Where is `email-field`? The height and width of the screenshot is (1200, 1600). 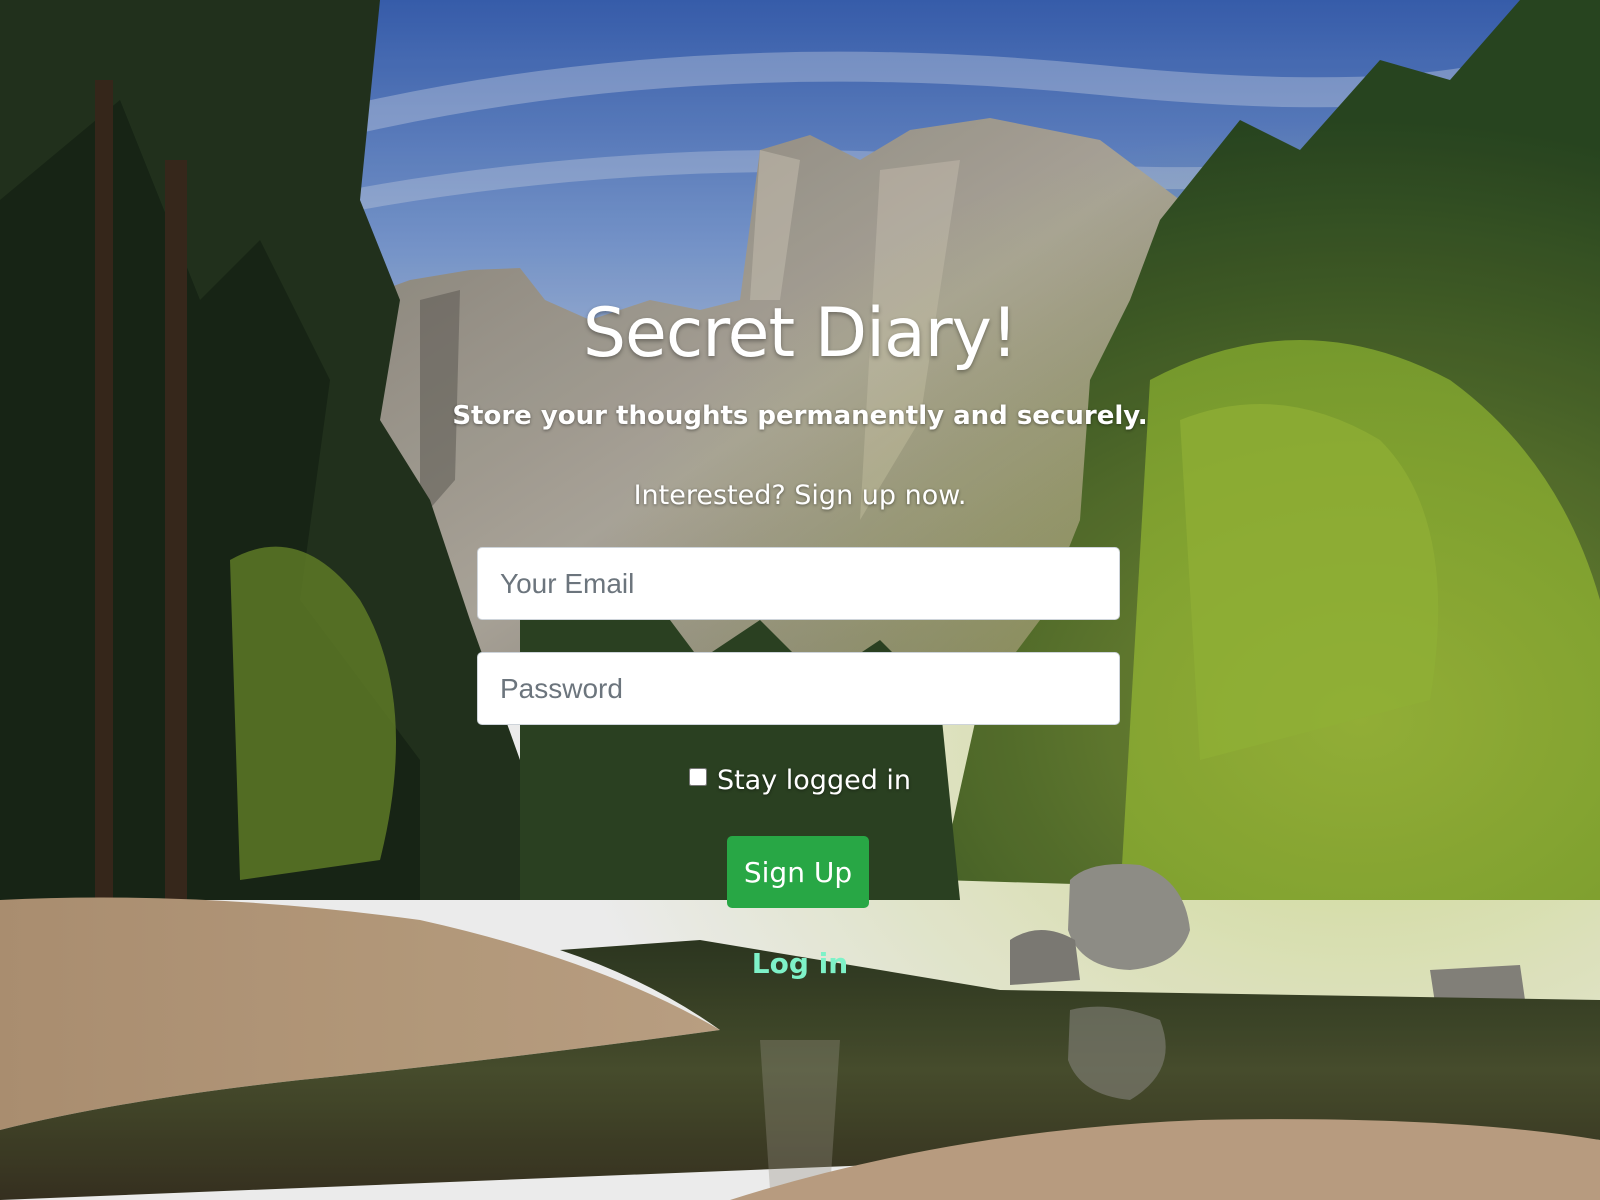
email-field is located at coordinates (798, 583).